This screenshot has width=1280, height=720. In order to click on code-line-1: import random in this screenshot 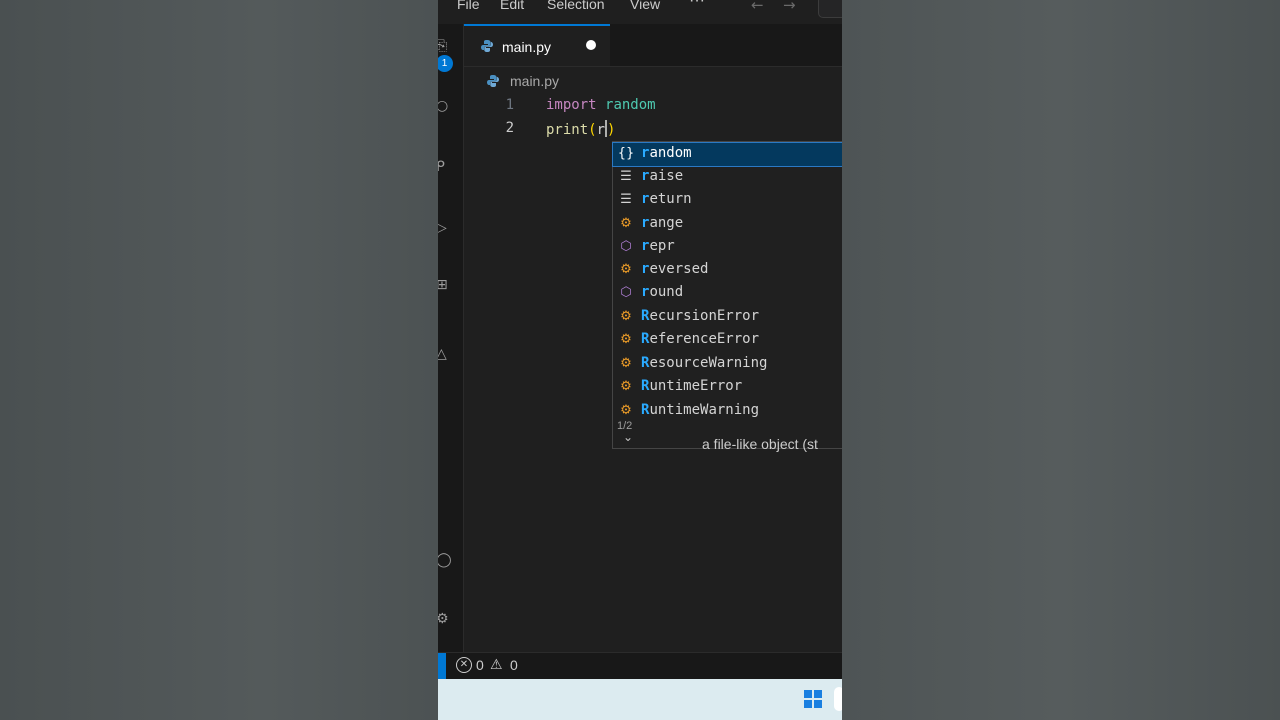, I will do `click(601, 105)`.